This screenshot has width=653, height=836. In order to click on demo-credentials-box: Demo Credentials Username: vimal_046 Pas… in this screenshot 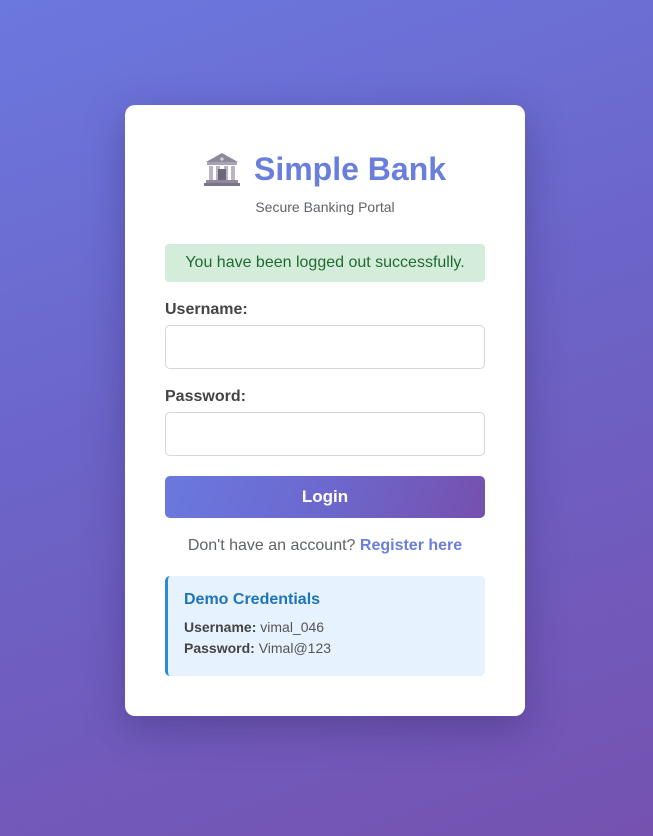, I will do `click(325, 626)`.